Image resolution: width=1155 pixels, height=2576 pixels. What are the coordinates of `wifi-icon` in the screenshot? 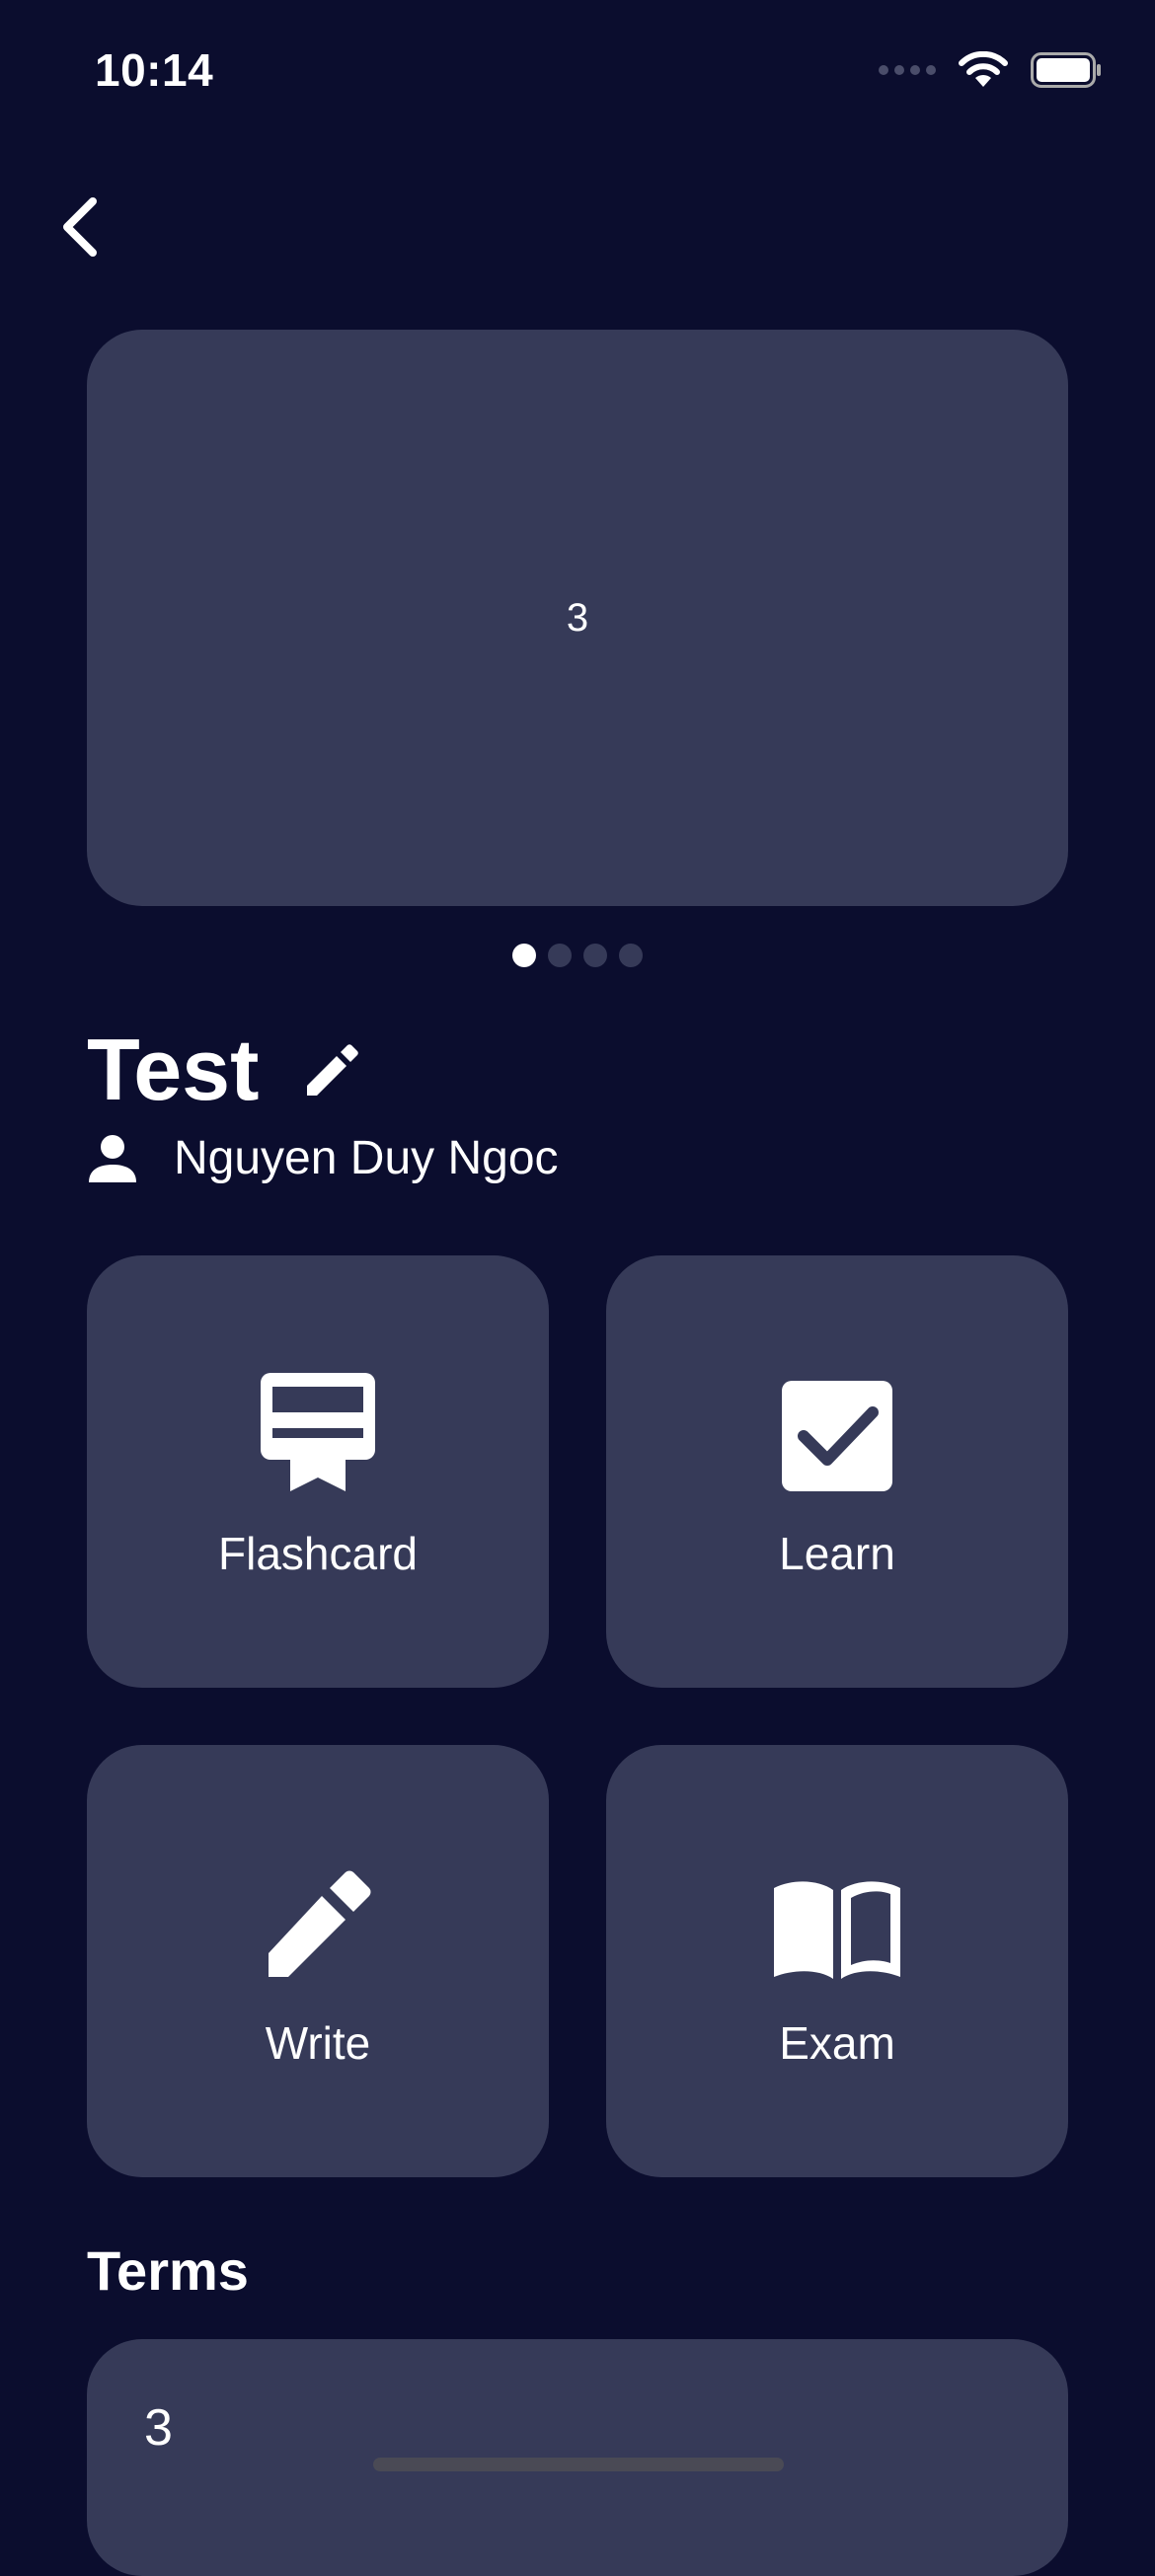 It's located at (983, 69).